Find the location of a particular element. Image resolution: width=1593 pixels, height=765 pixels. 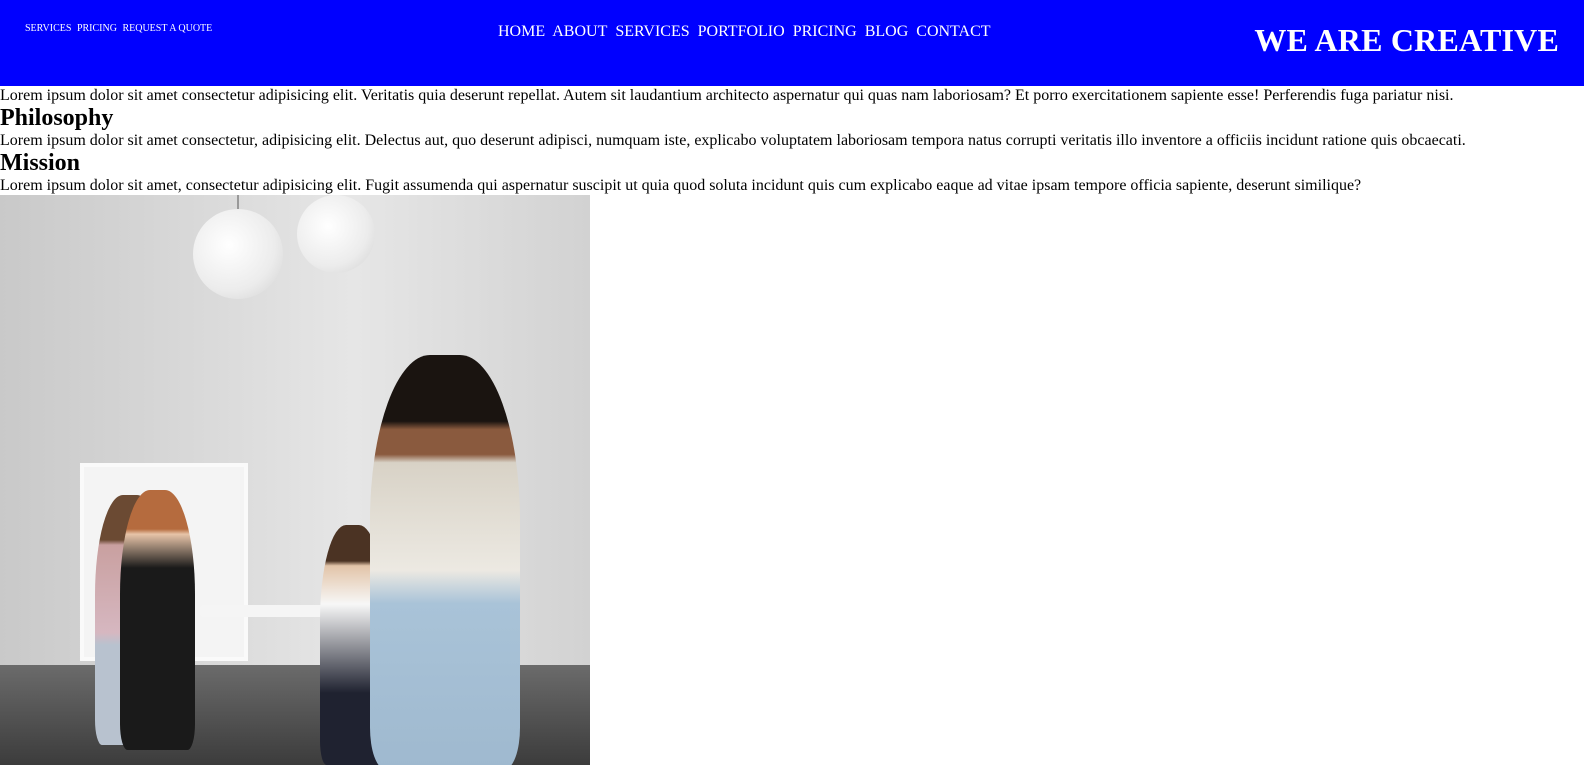

nav-contact: CONTACT is located at coordinates (953, 31).